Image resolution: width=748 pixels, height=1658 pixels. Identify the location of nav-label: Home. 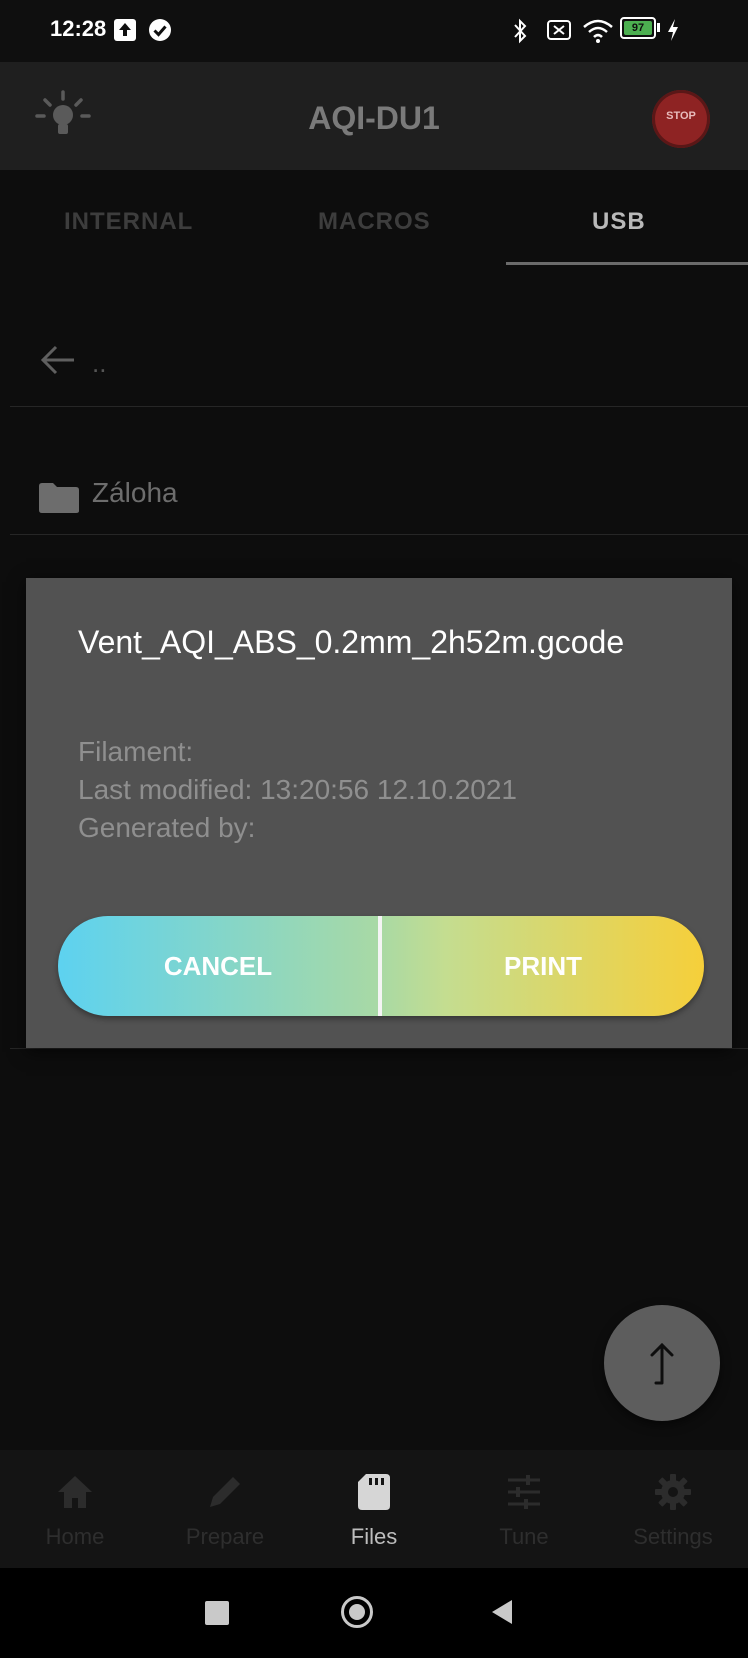
(75, 1536).